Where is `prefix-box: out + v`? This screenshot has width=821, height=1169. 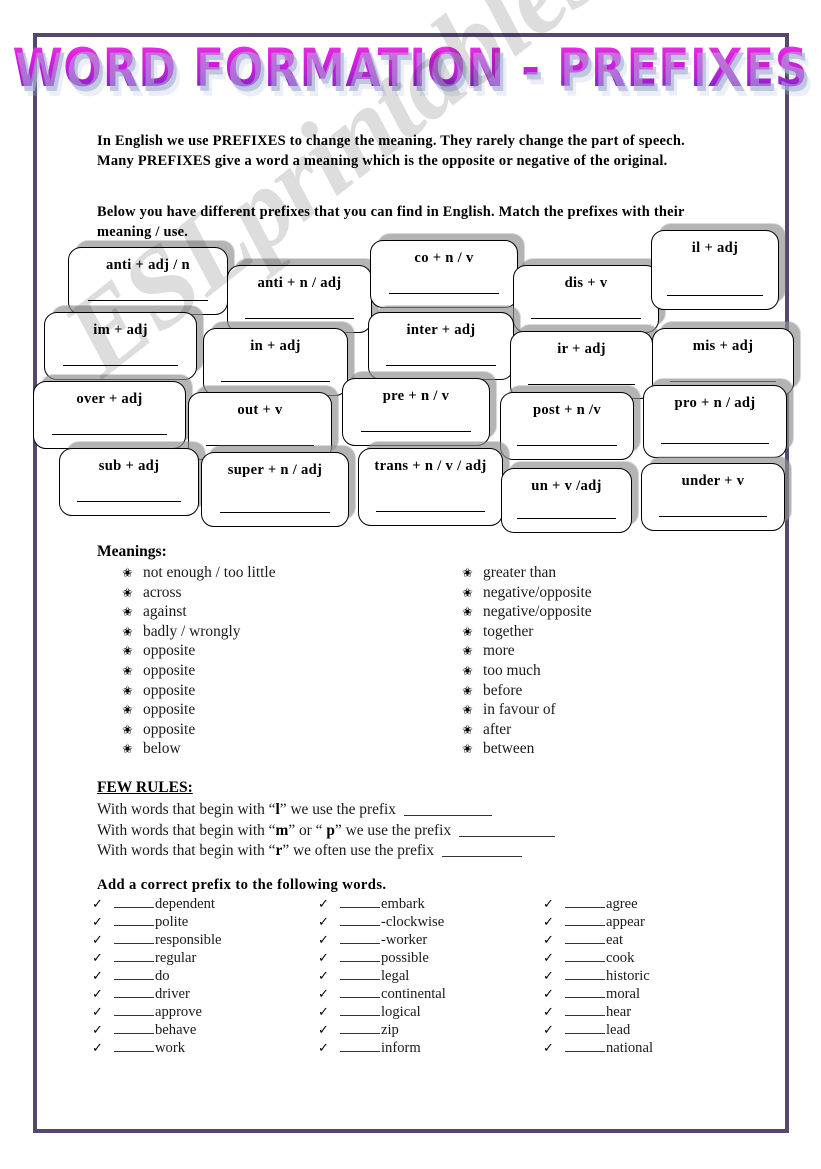
prefix-box: out + v is located at coordinates (260, 426).